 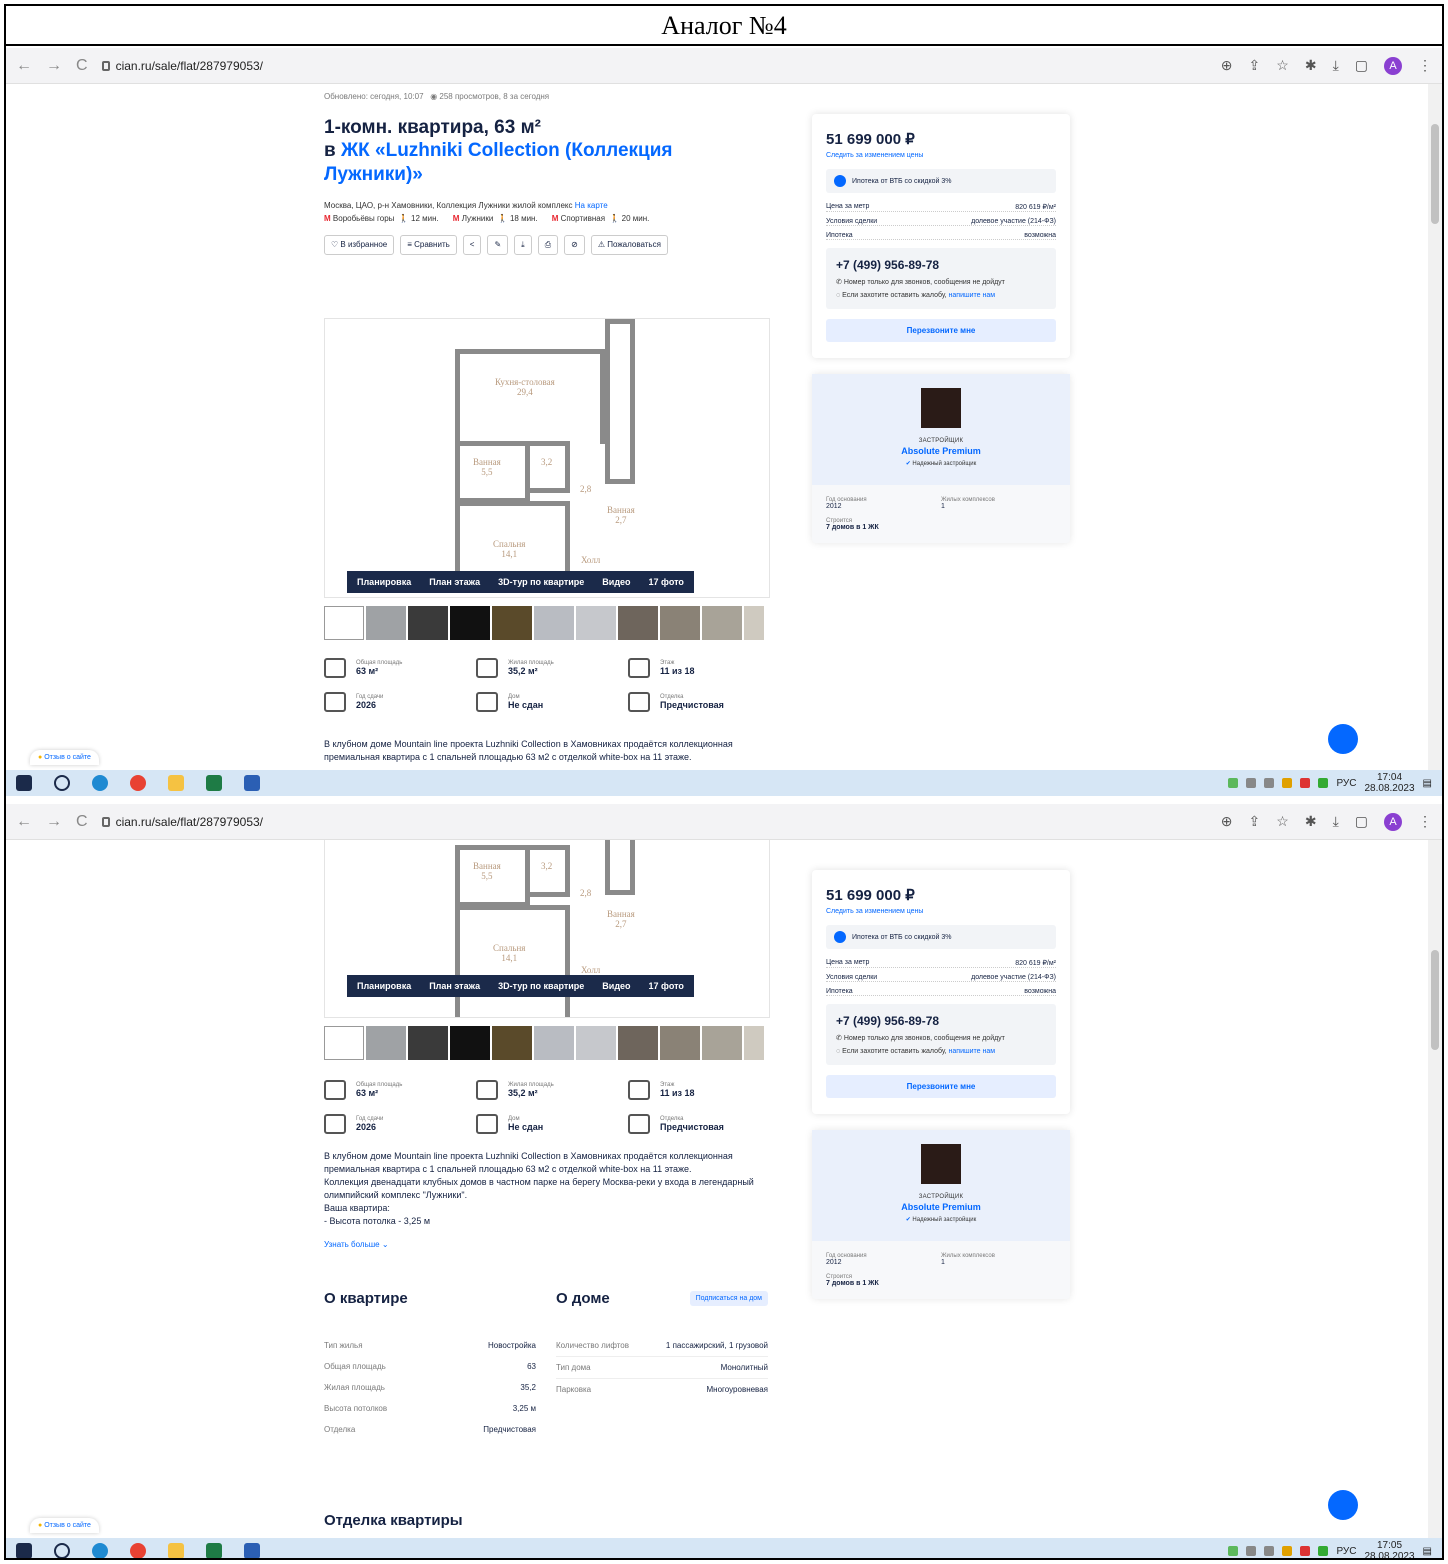 I want to click on hide-button: ⊘, so click(x=574, y=245).